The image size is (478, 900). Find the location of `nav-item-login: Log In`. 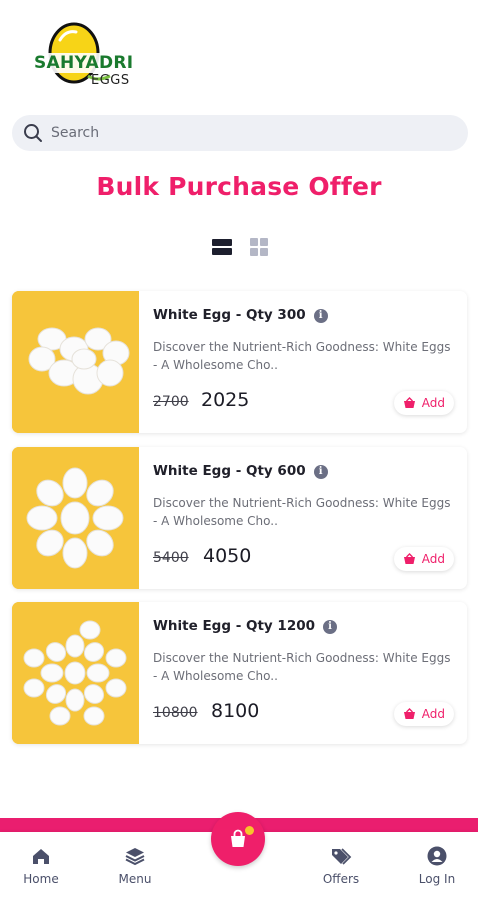

nav-item-login: Log In is located at coordinates (437, 866).